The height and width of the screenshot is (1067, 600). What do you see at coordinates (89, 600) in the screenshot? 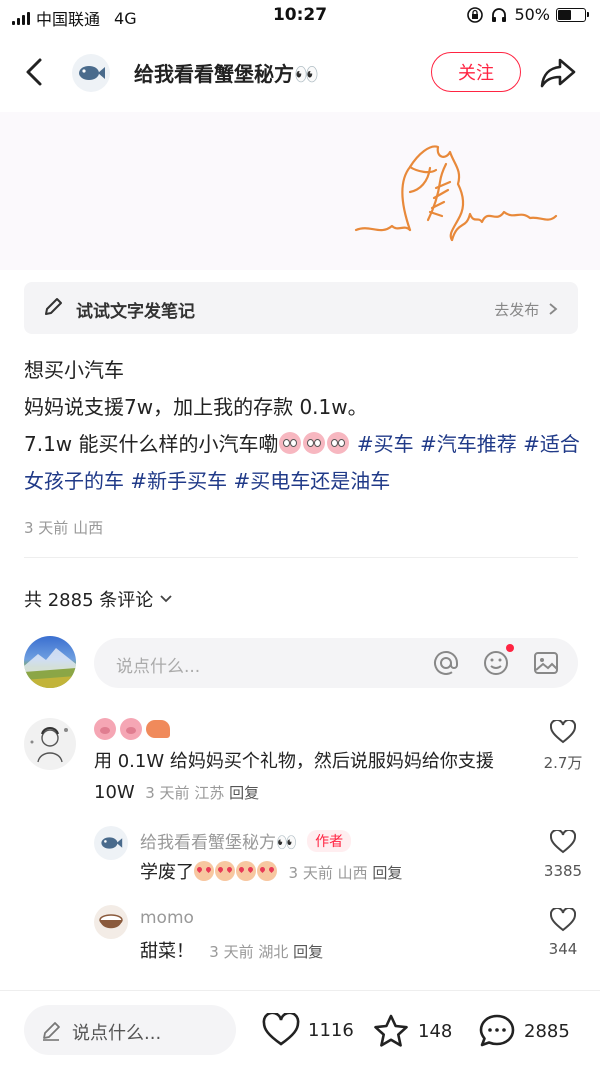
I see `comments-count-label: 共 2885 条评论` at bounding box center [89, 600].